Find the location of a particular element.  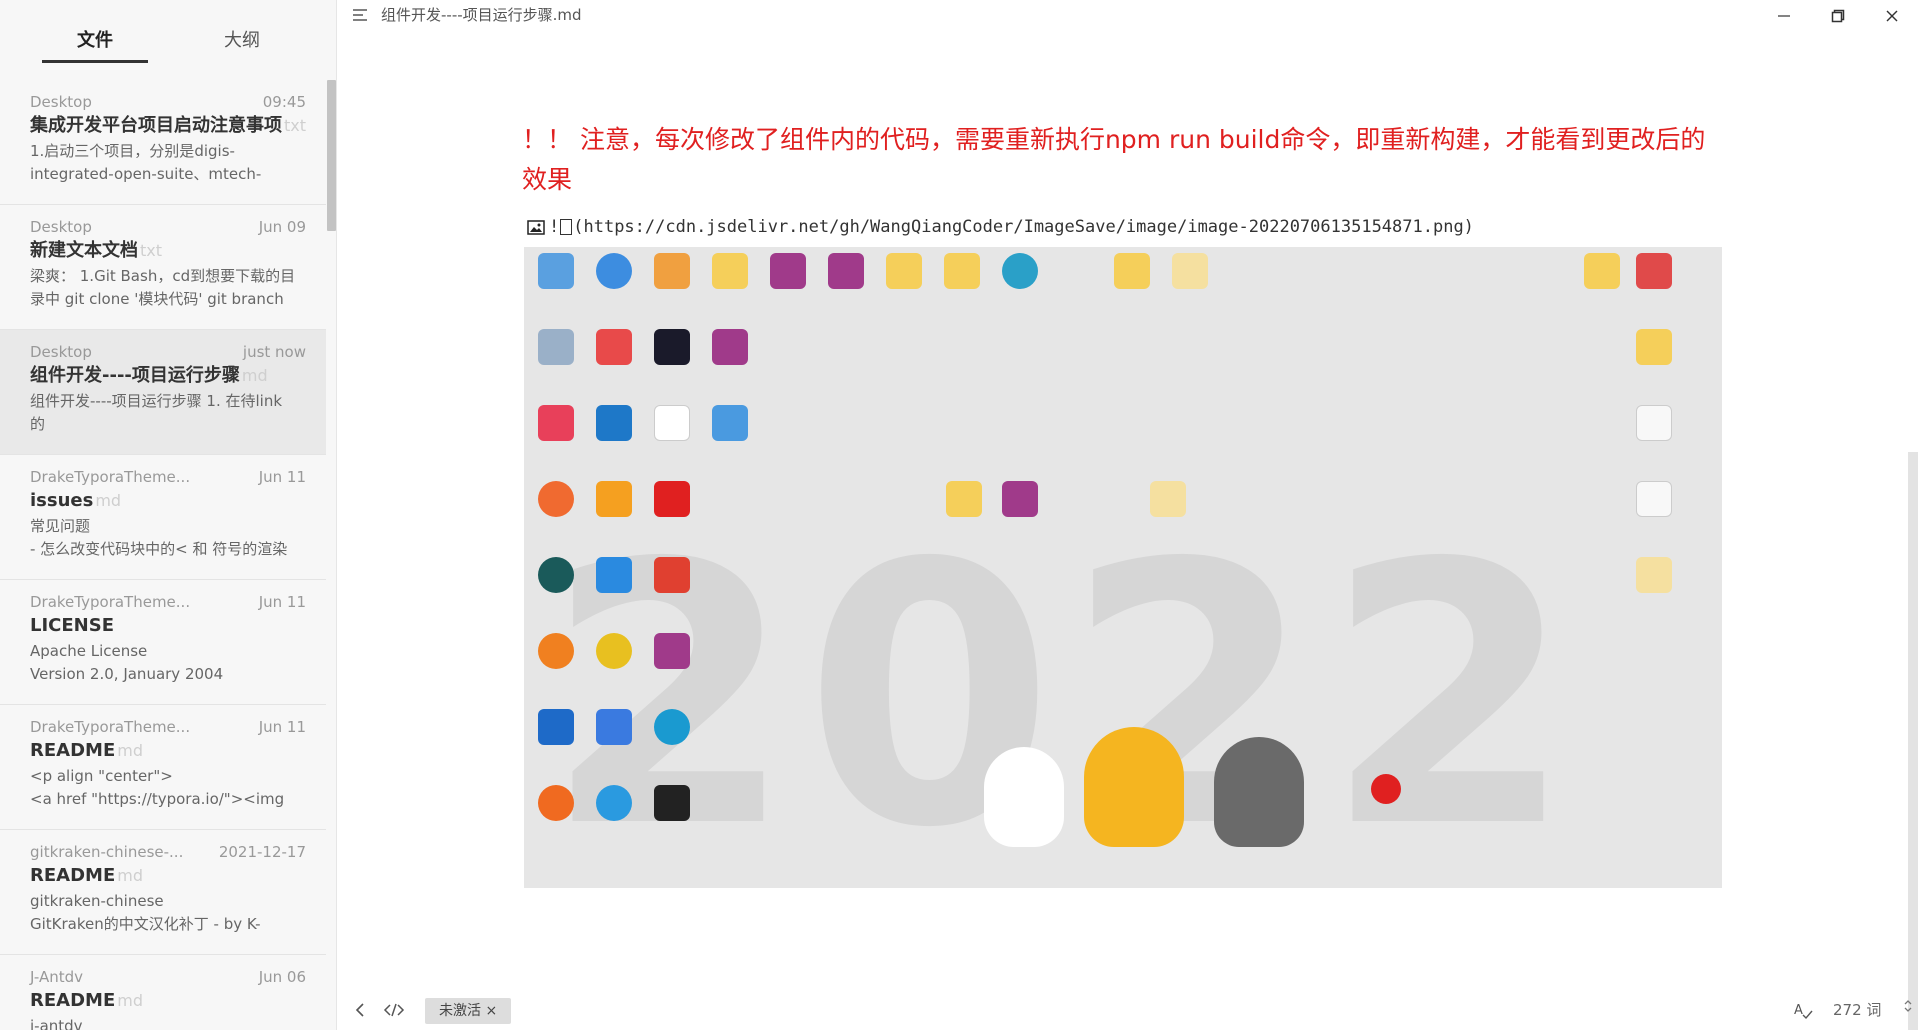

file-excerpt: 常见问题 - 怎么改变代码块中的< 和 符号的渲染 is located at coordinates (159, 537).